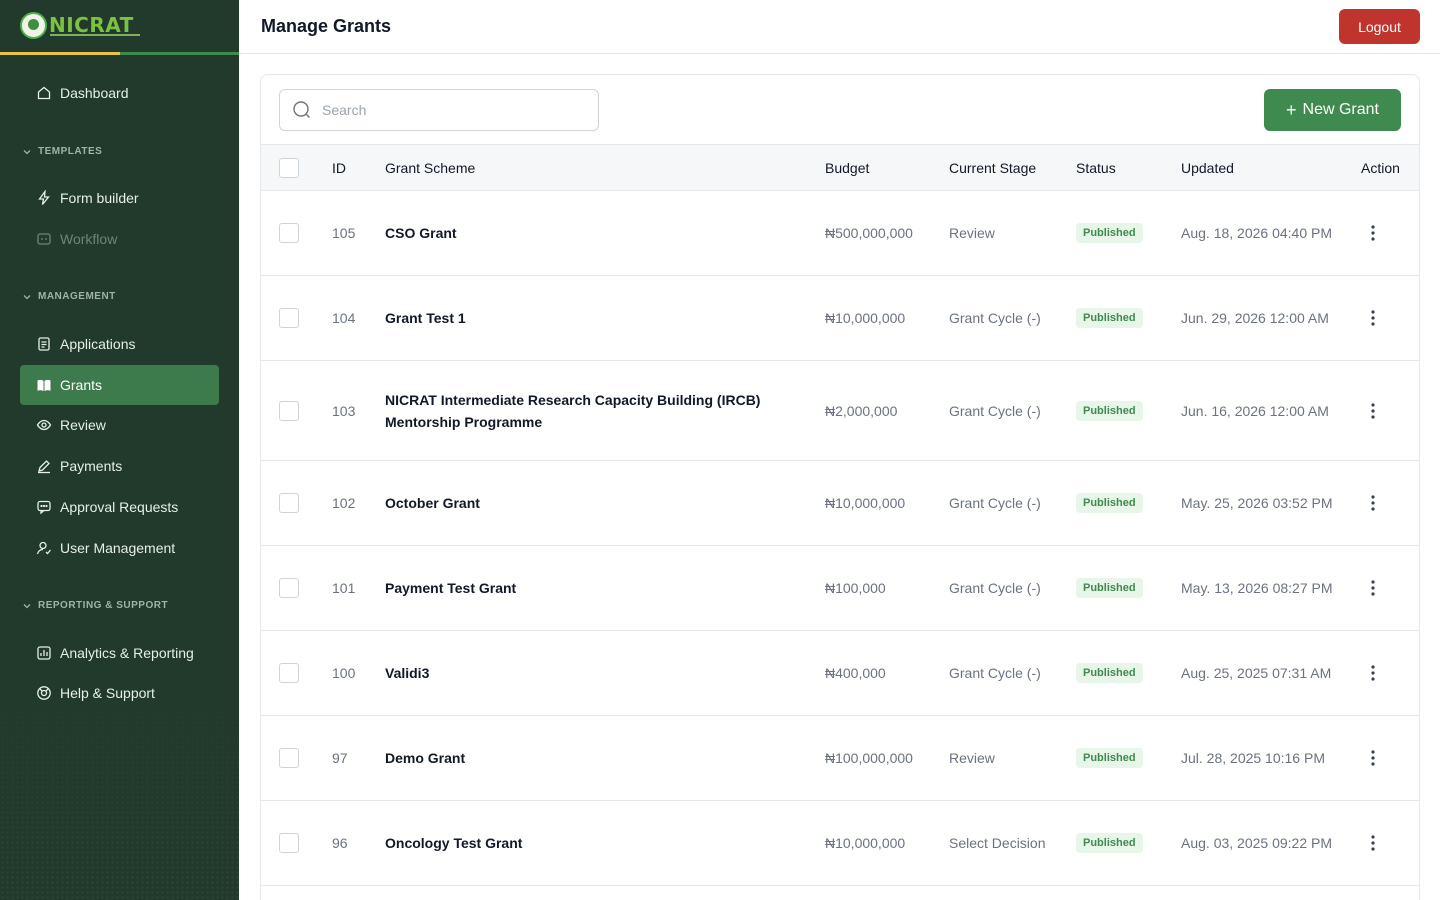 This screenshot has height=900, width=1440. I want to click on help-icon, so click(44, 693).